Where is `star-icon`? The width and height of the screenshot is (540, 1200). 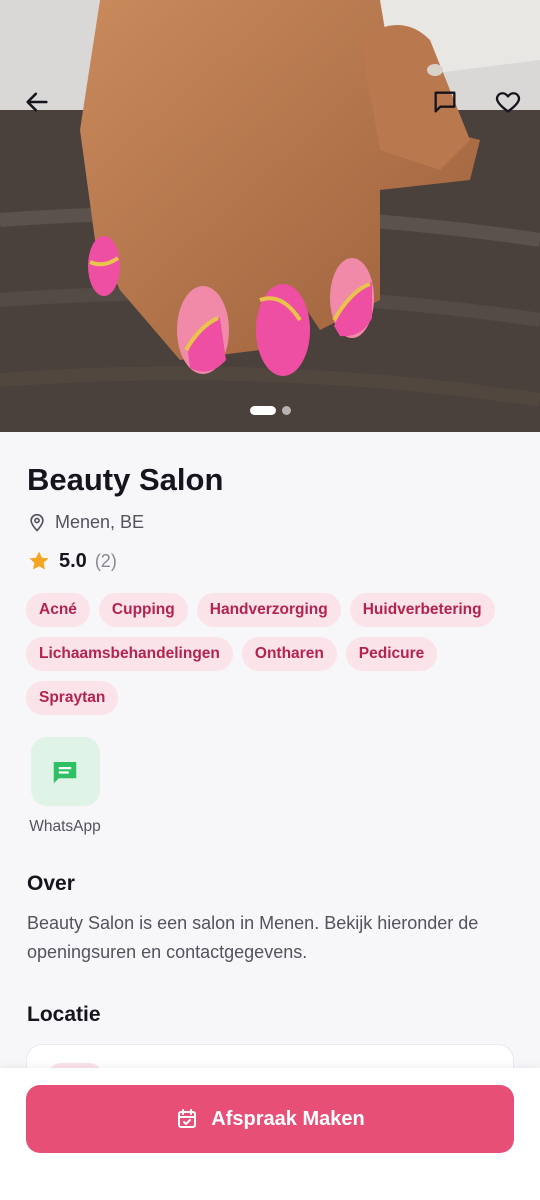 star-icon is located at coordinates (39, 561).